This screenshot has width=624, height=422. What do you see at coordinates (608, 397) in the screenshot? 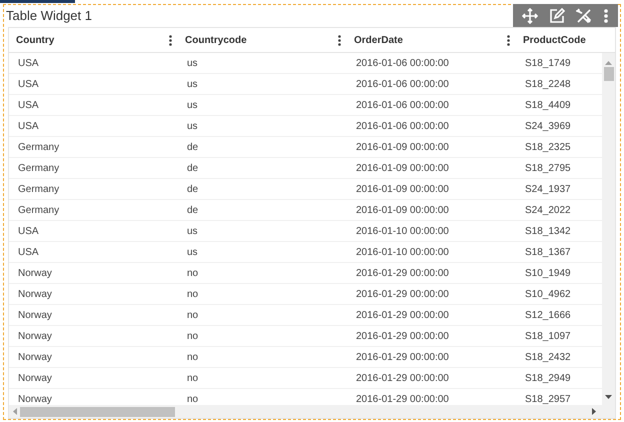
I see `scroll-down-icon` at bounding box center [608, 397].